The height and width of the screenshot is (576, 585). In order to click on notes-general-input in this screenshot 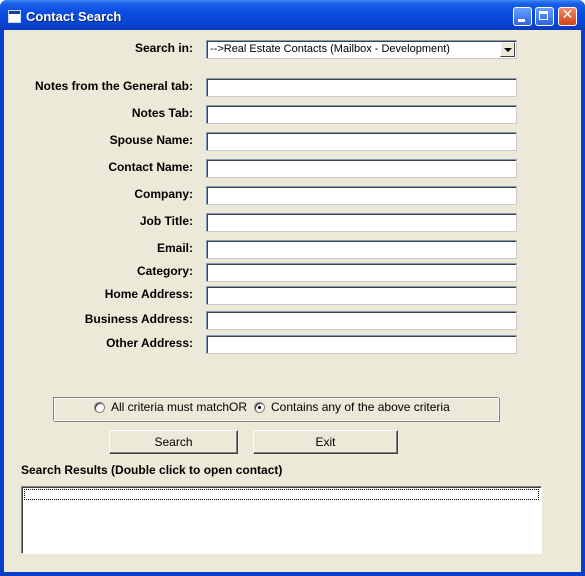, I will do `click(361, 87)`.